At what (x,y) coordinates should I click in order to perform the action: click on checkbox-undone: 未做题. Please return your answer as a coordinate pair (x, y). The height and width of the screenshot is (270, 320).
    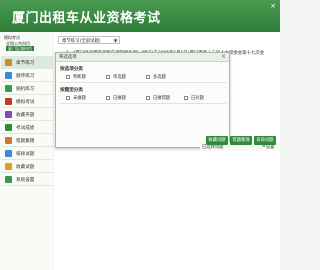
    Looking at the image, I should click on (76, 98).